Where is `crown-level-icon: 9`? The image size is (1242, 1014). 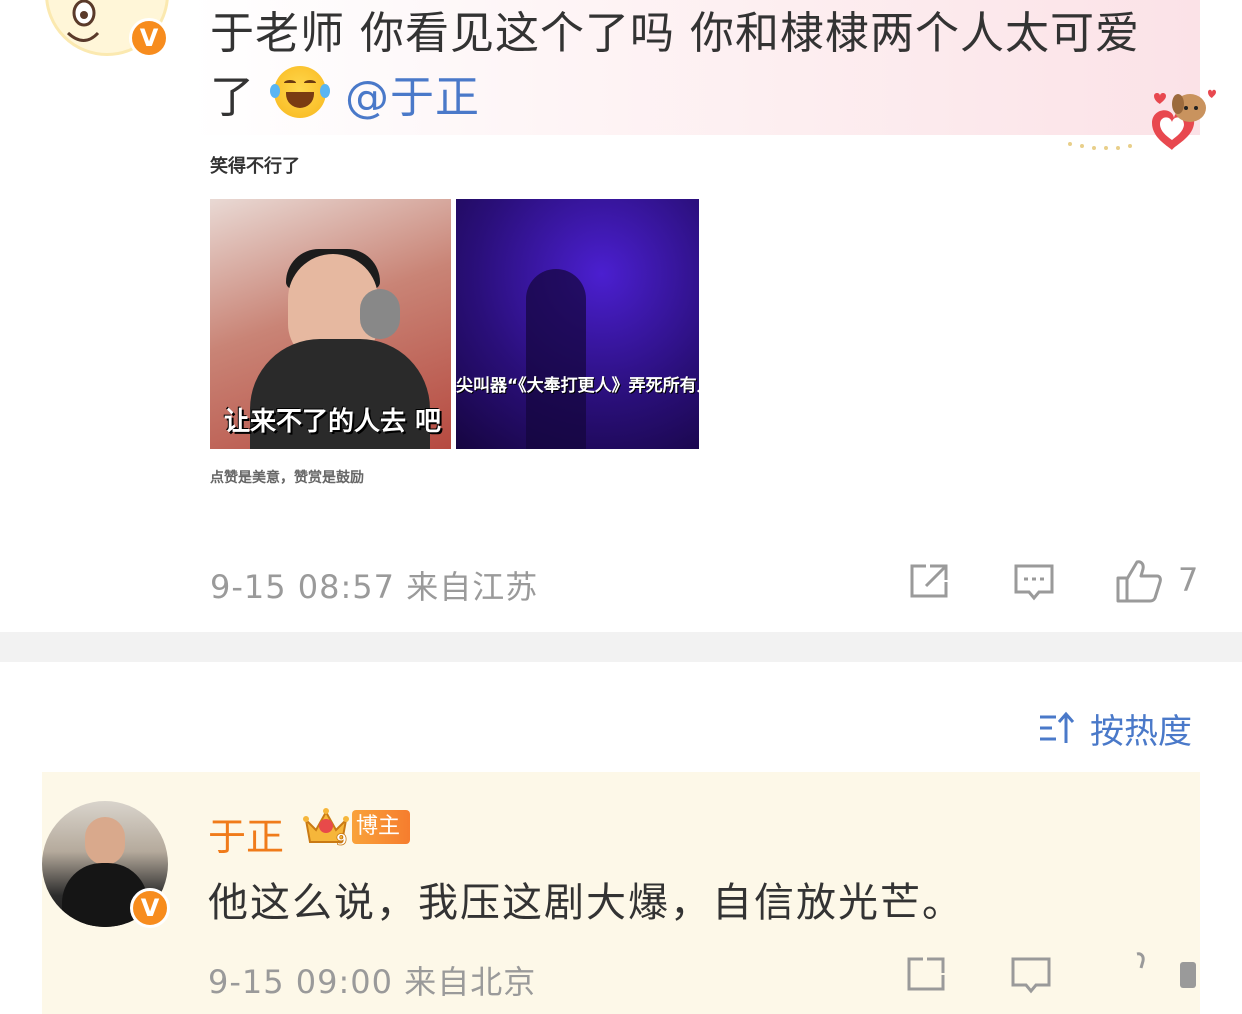 crown-level-icon: 9 is located at coordinates (326, 828).